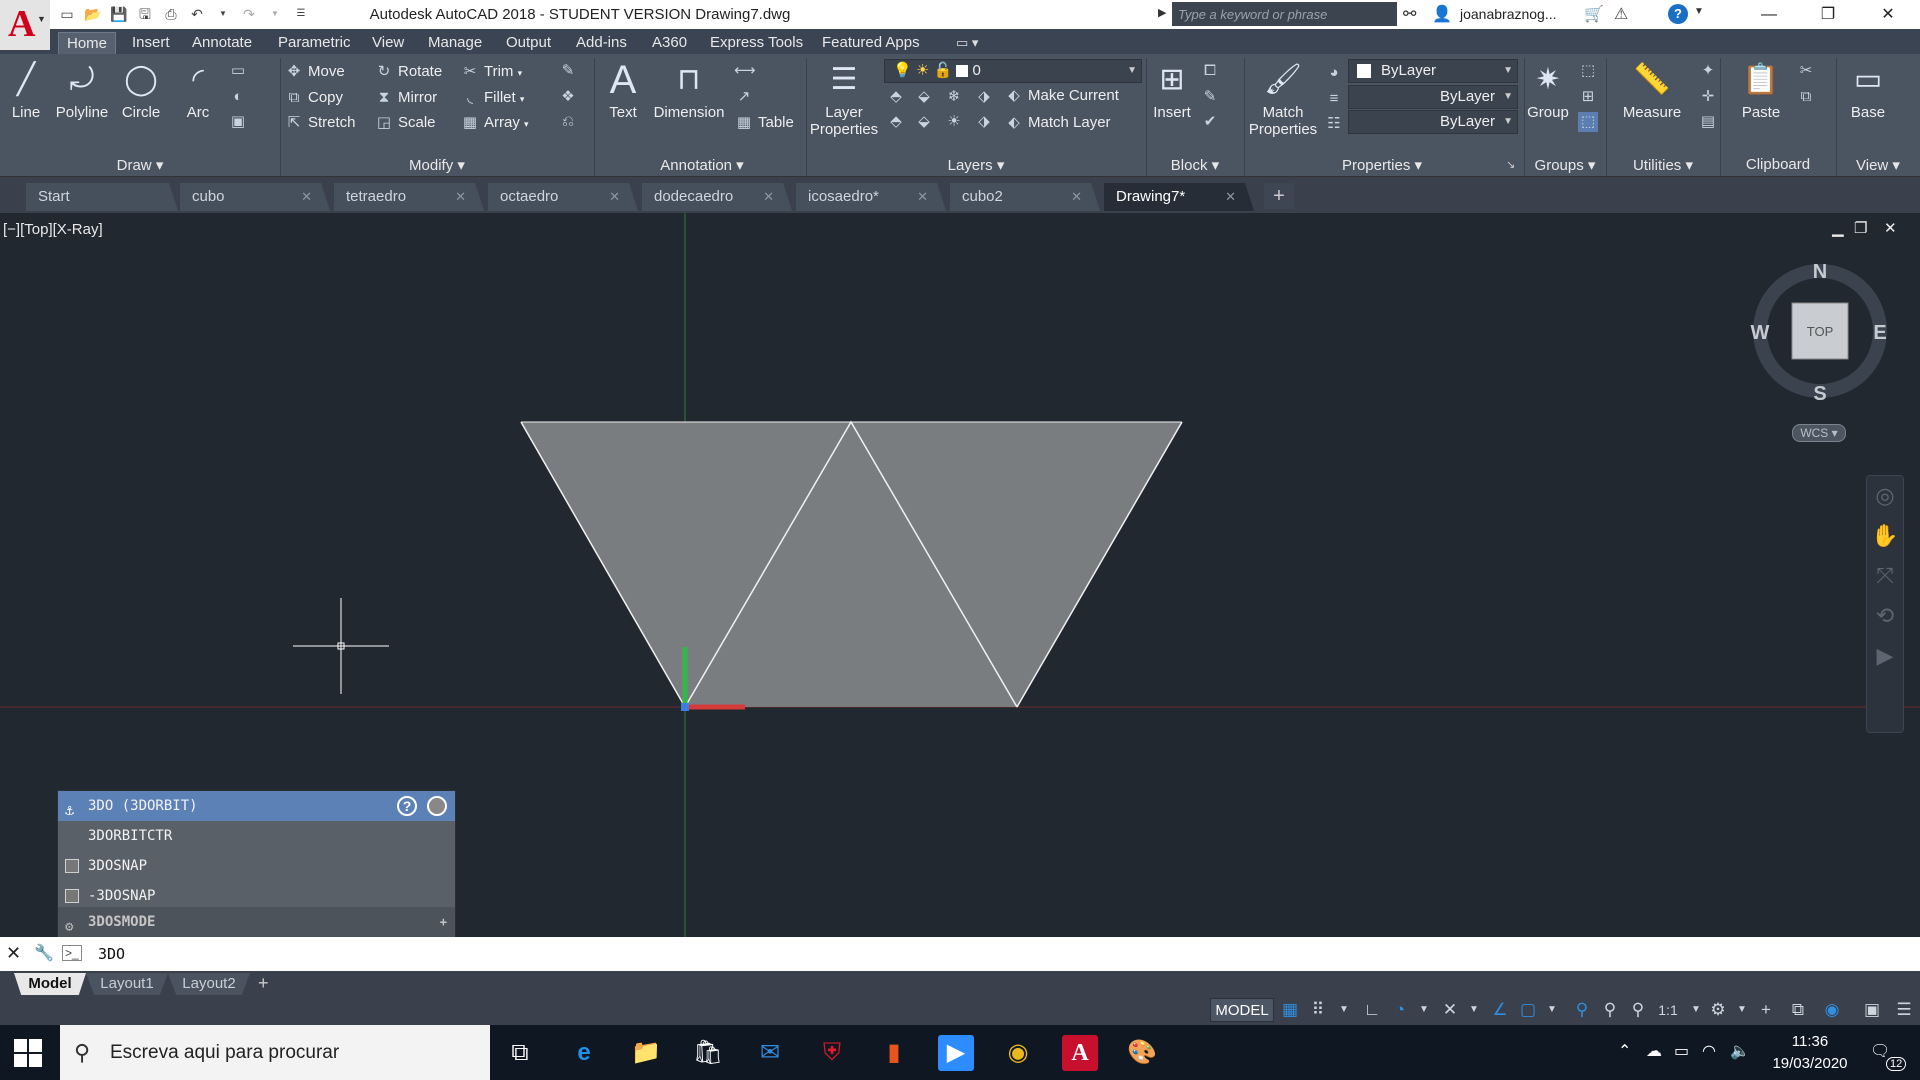 The height and width of the screenshot is (1080, 1920). What do you see at coordinates (1318, 1010) in the screenshot?
I see `snap-icon: ⠿` at bounding box center [1318, 1010].